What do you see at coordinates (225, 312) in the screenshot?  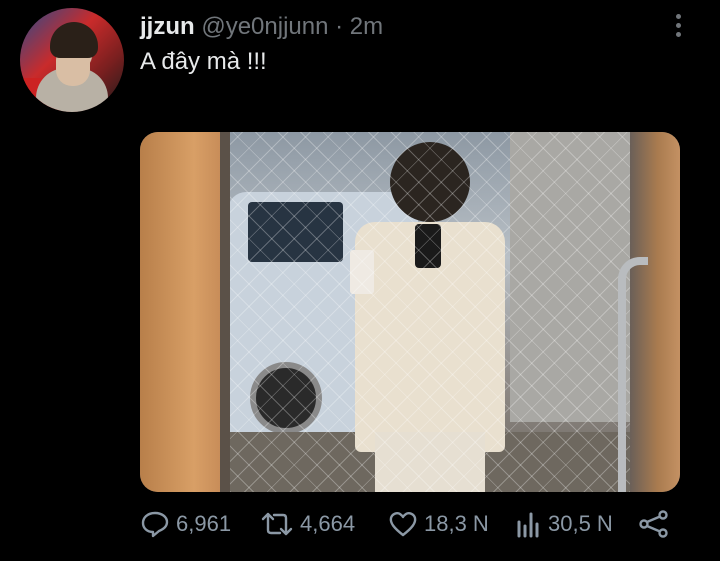 I see `photo-door-frame` at bounding box center [225, 312].